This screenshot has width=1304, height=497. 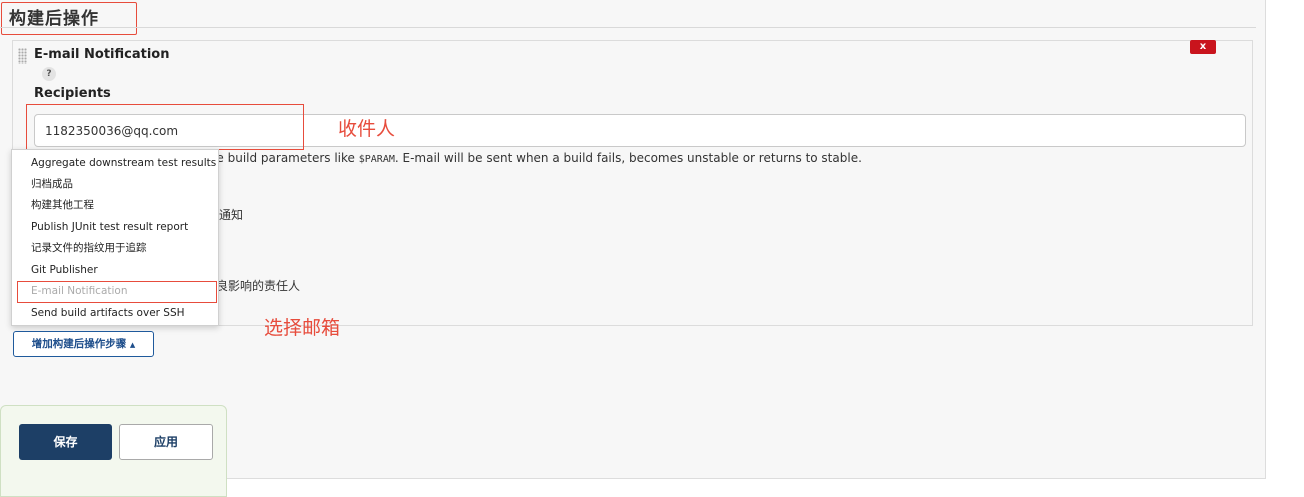 What do you see at coordinates (115, 313) in the screenshot?
I see `dropdown-item-send-artifacts-ssh: Send build artifacts over SSH` at bounding box center [115, 313].